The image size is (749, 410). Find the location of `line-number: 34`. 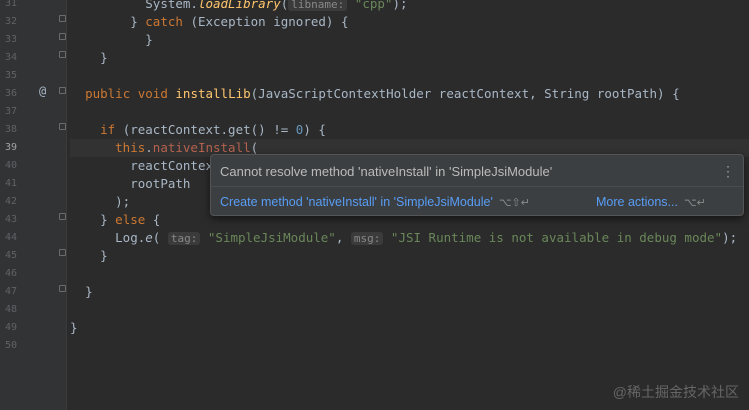

line-number: 34 is located at coordinates (10, 57).